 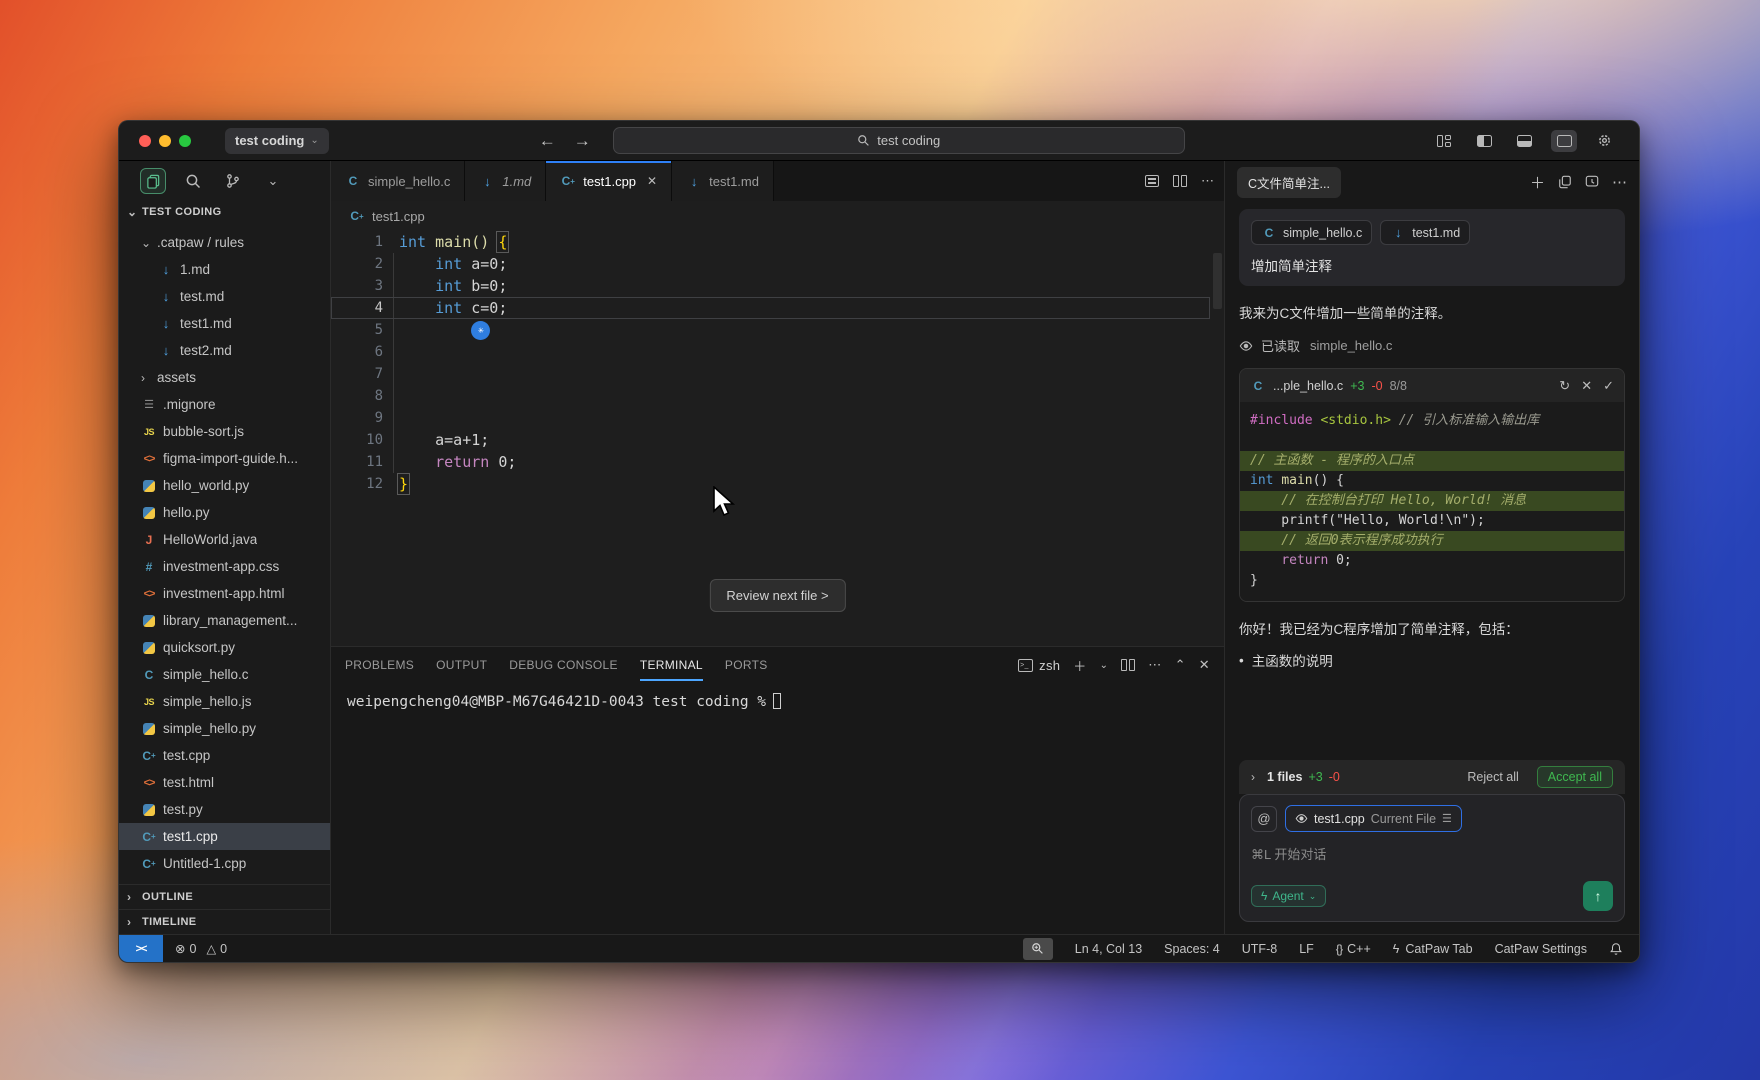 I want to click on code-line-1: 1 int main() {, so click(x=777, y=242).